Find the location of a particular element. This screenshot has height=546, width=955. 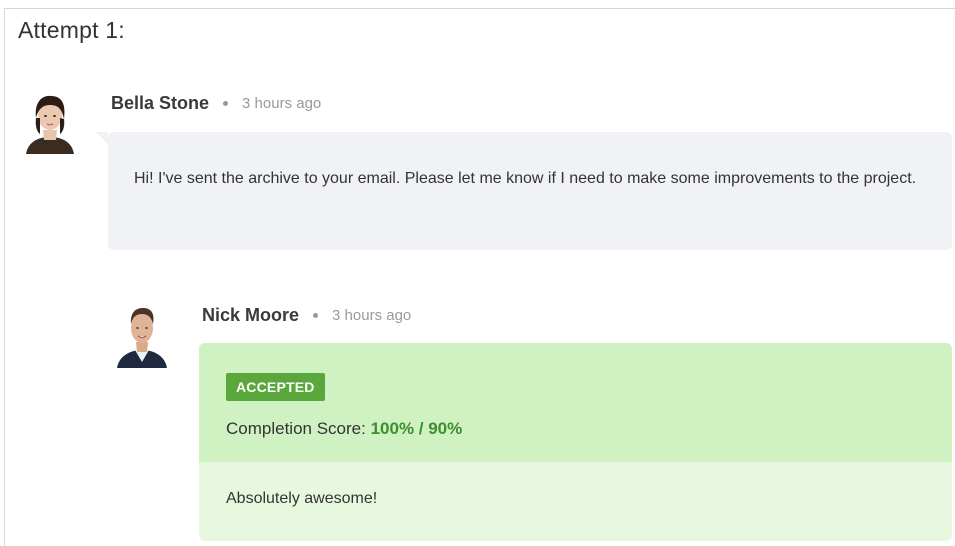

status-badge: ACCEPTED is located at coordinates (275, 387).